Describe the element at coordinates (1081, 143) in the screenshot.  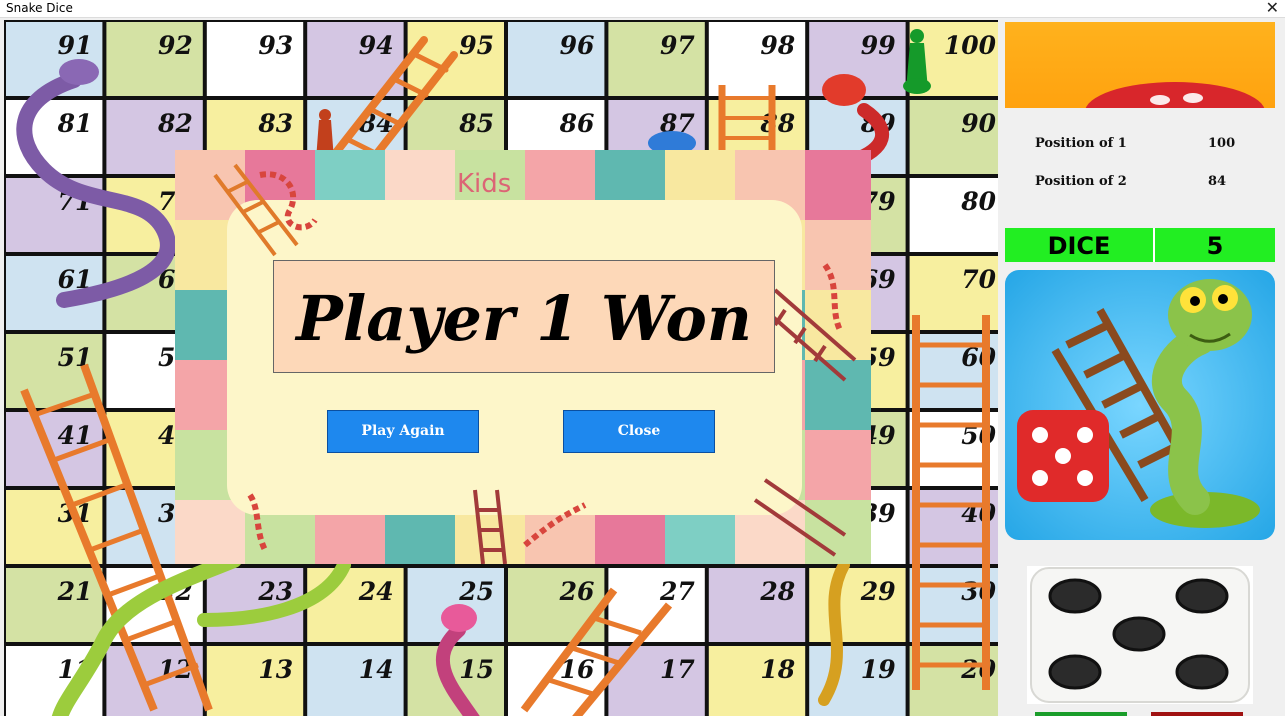
I see `position-1-label: Position of 1` at that location.